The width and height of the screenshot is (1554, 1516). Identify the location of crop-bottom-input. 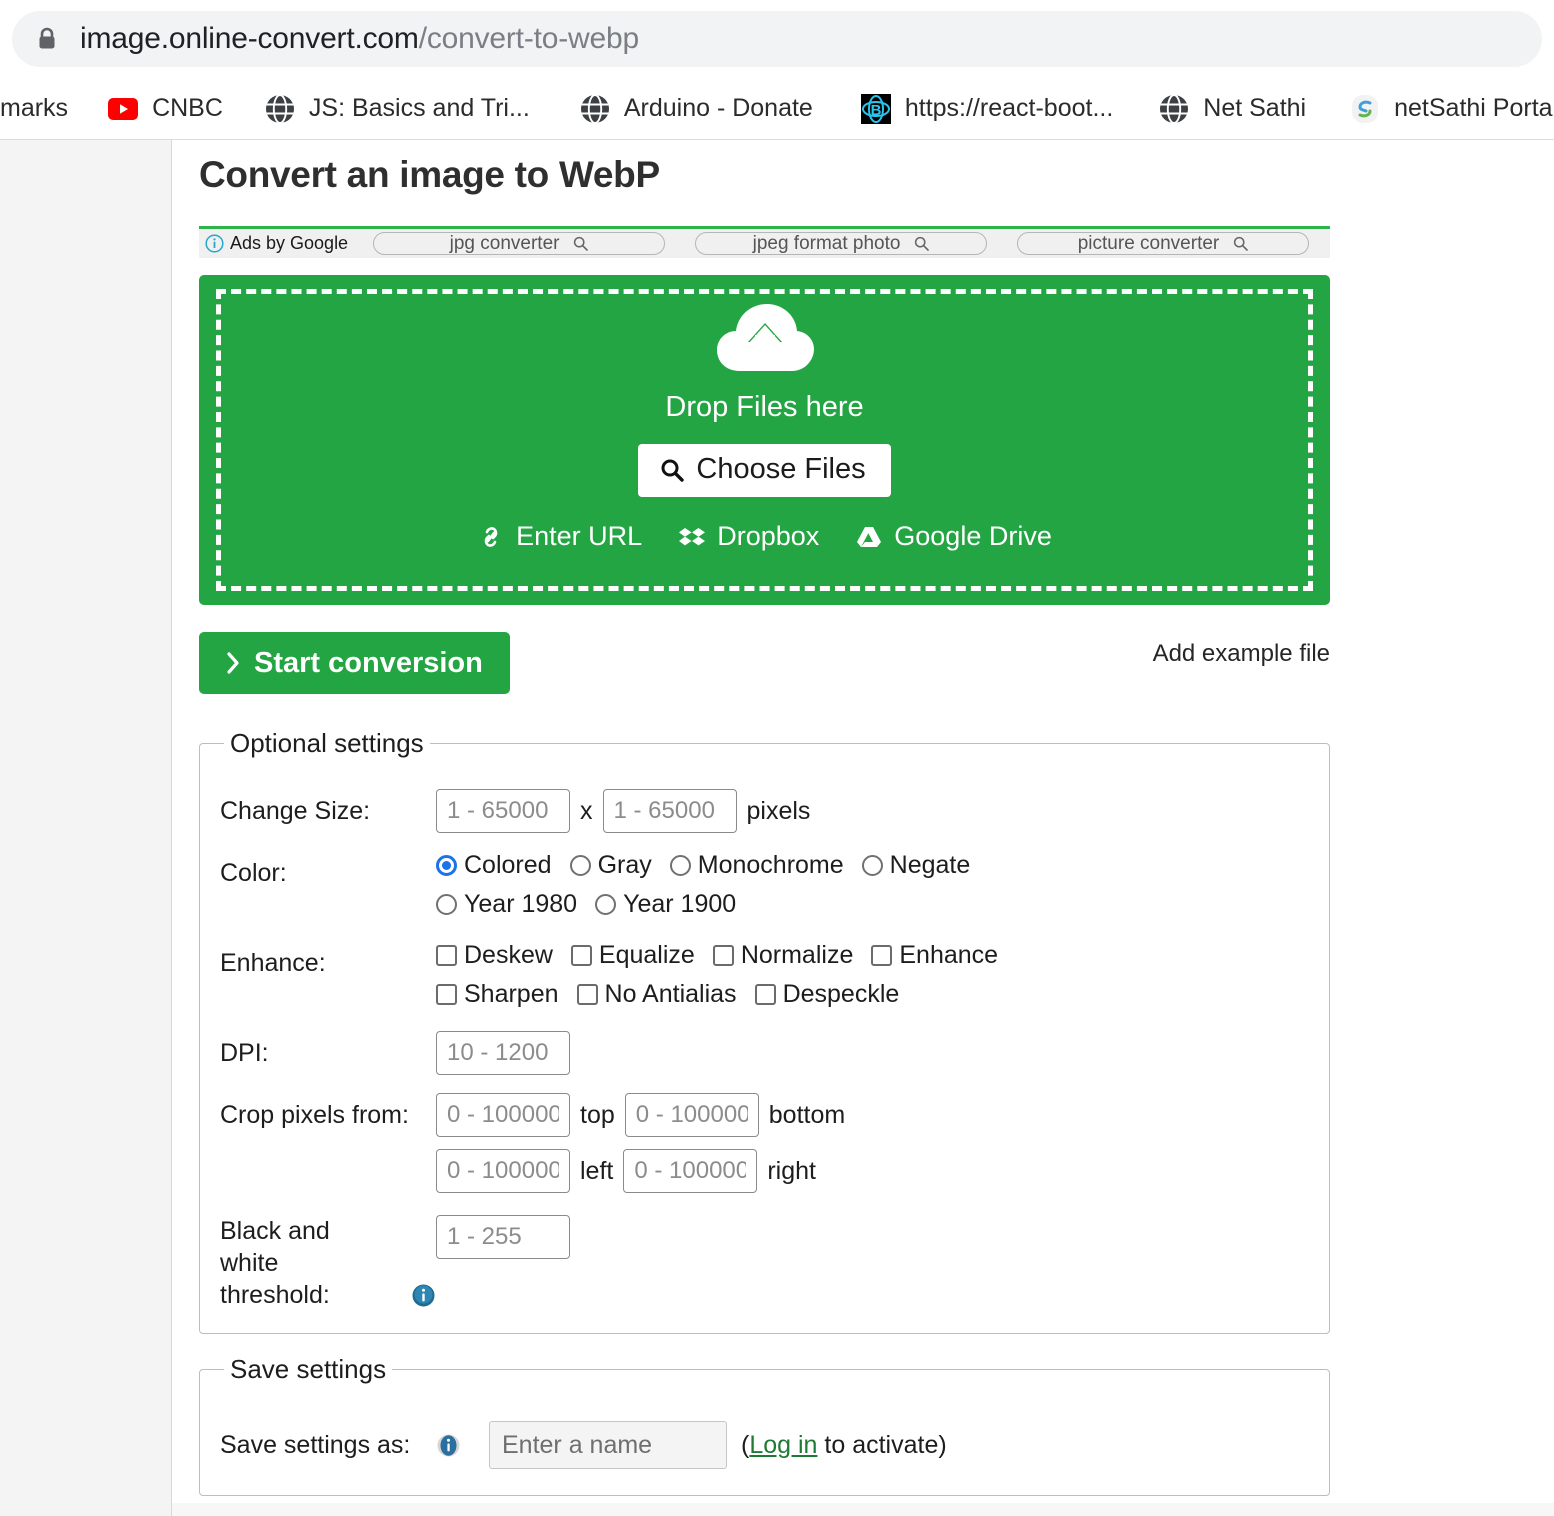
(691, 1115).